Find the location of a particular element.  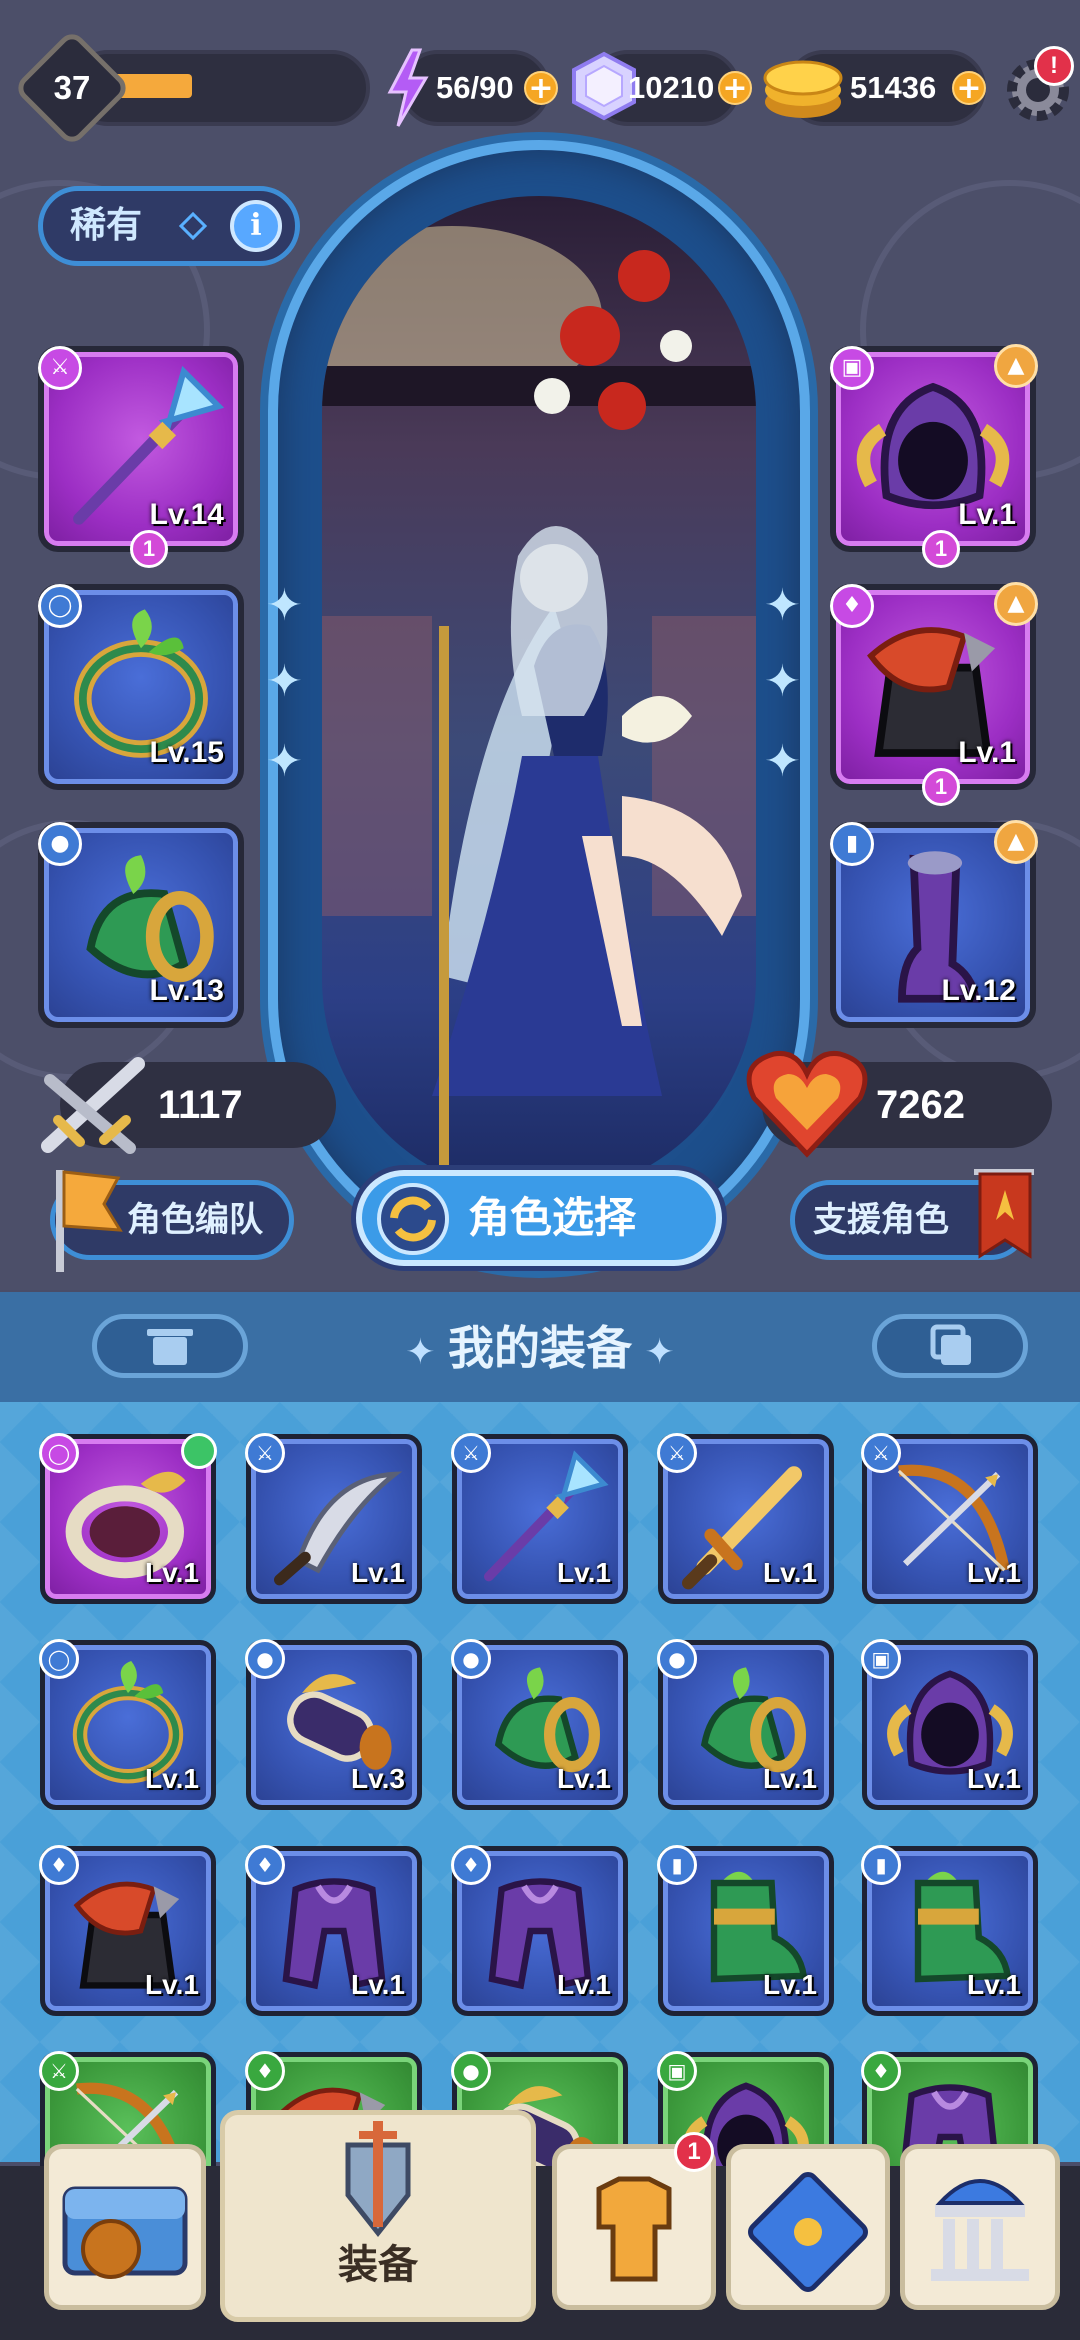

compass-icon is located at coordinates (808, 2232).